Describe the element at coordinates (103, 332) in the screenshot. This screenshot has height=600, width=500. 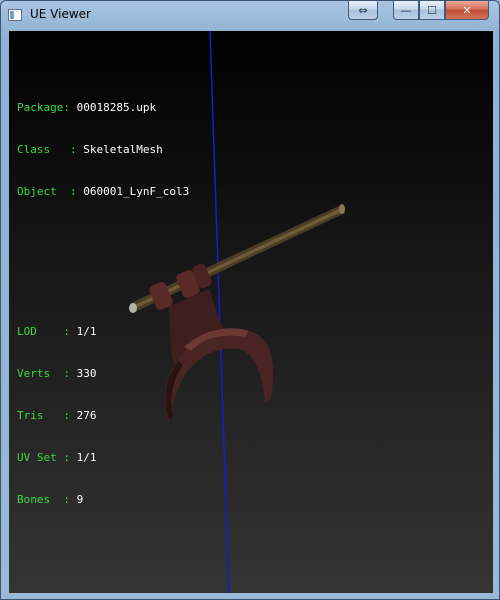
I see `info-row-lod: LOD : 1/1` at that location.